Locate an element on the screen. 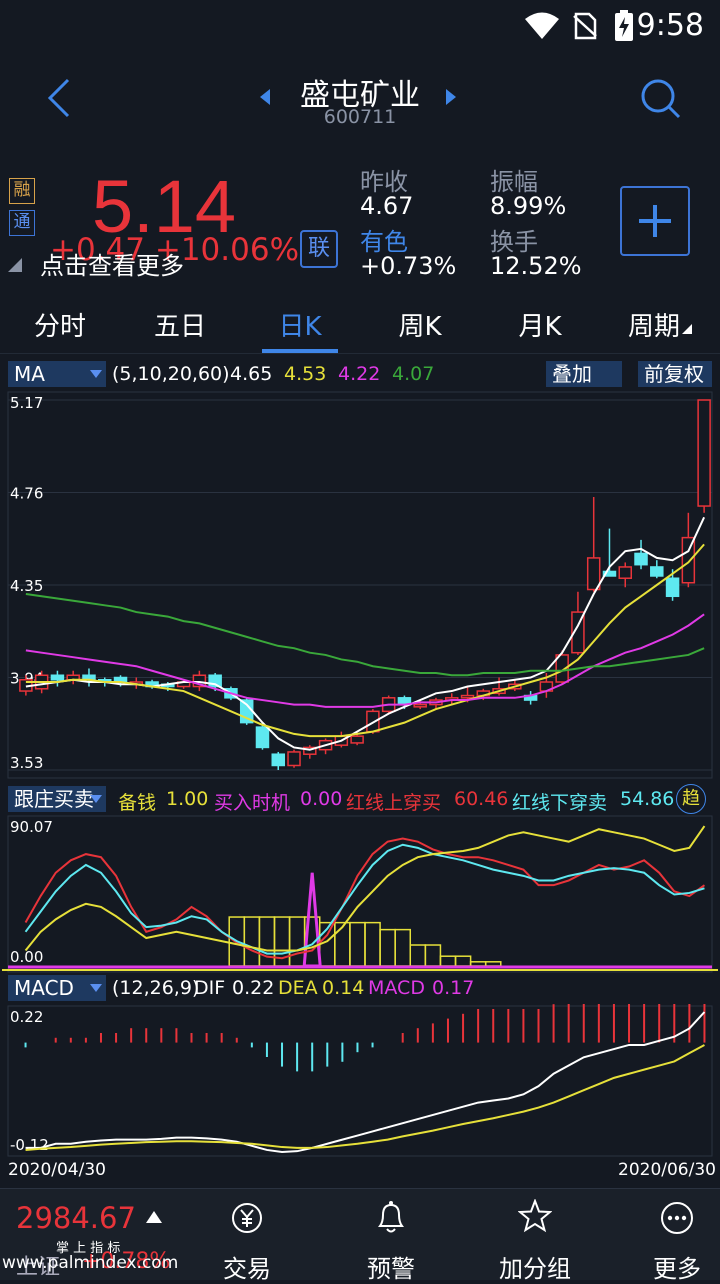 The height and width of the screenshot is (1284, 720). indicator-label-3: 红线上穿买 is located at coordinates (394, 803).